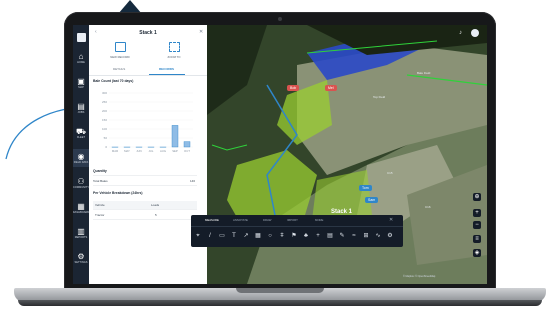 This screenshot has height=332, width=560. I want to click on chart-y-tick: 300, so click(104, 93).